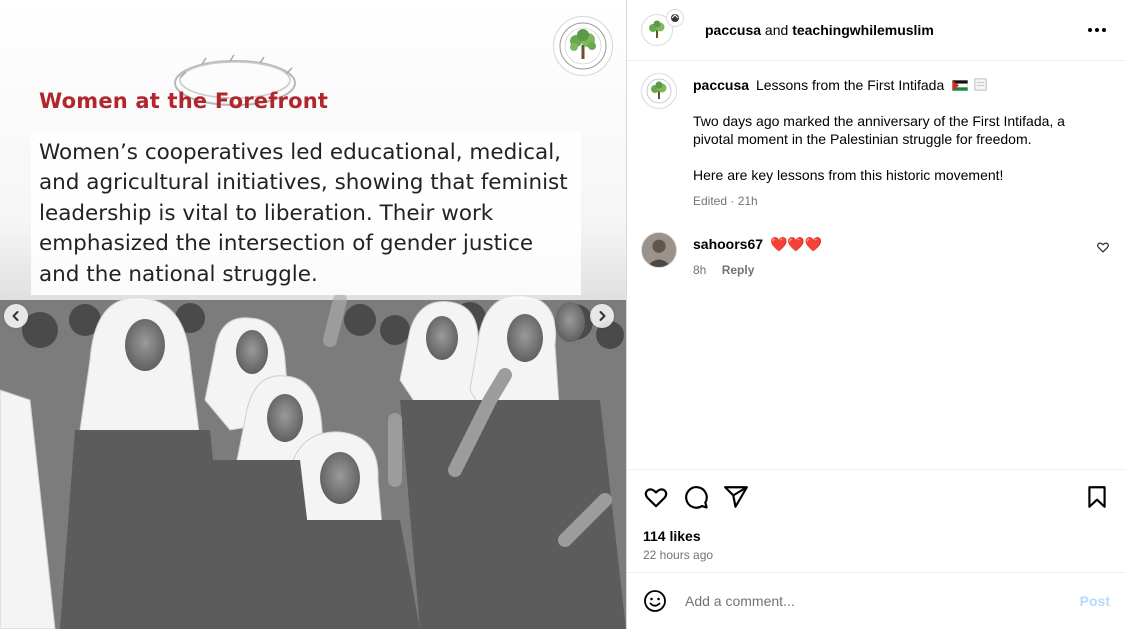 This screenshot has width=1126, height=629. I want to click on chevron-right-icon, so click(602, 316).